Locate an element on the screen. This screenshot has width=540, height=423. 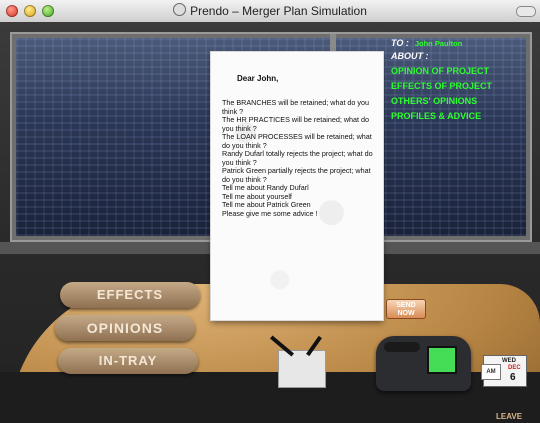
in-tray-tab-button: IN-TRAY is located at coordinates (128, 361).